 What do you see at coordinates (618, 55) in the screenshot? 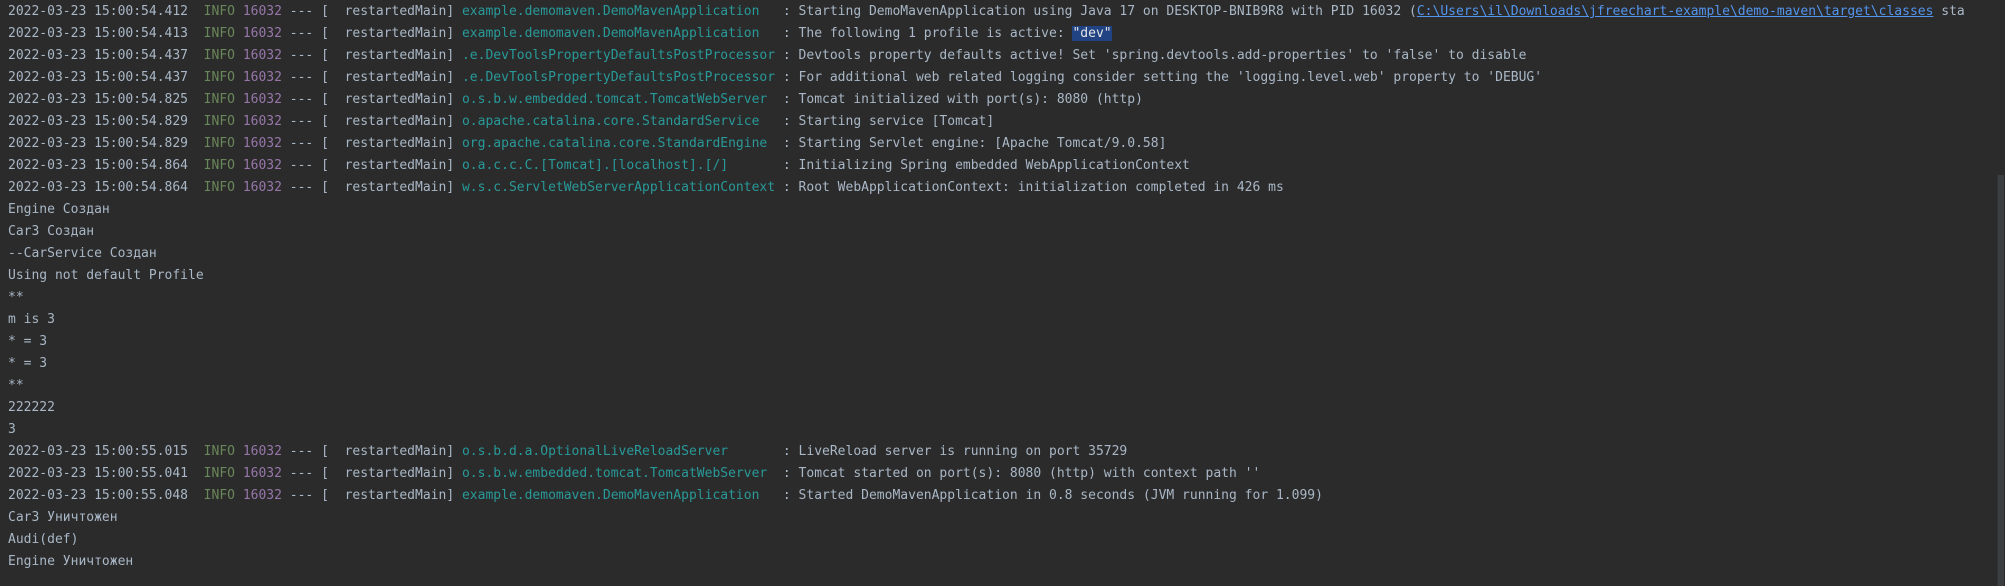
I see `log-logger: .e.DevToolsPropertyDefaultsPostProcessor` at bounding box center [618, 55].